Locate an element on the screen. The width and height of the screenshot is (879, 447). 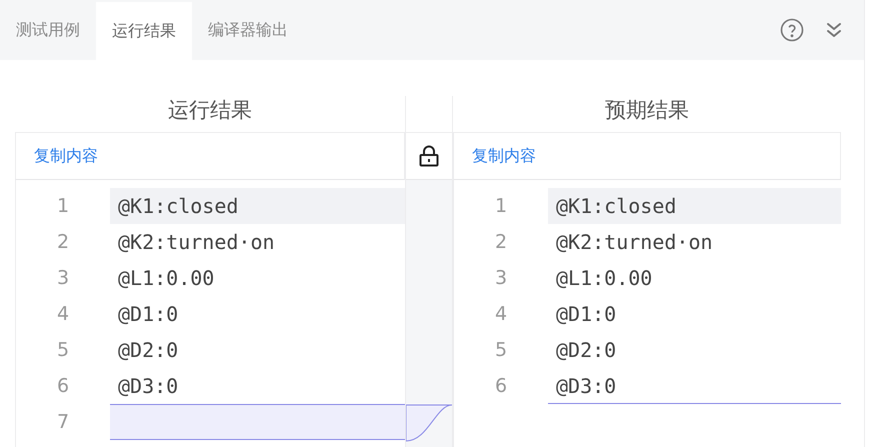
line-number: 7 is located at coordinates (63, 422).